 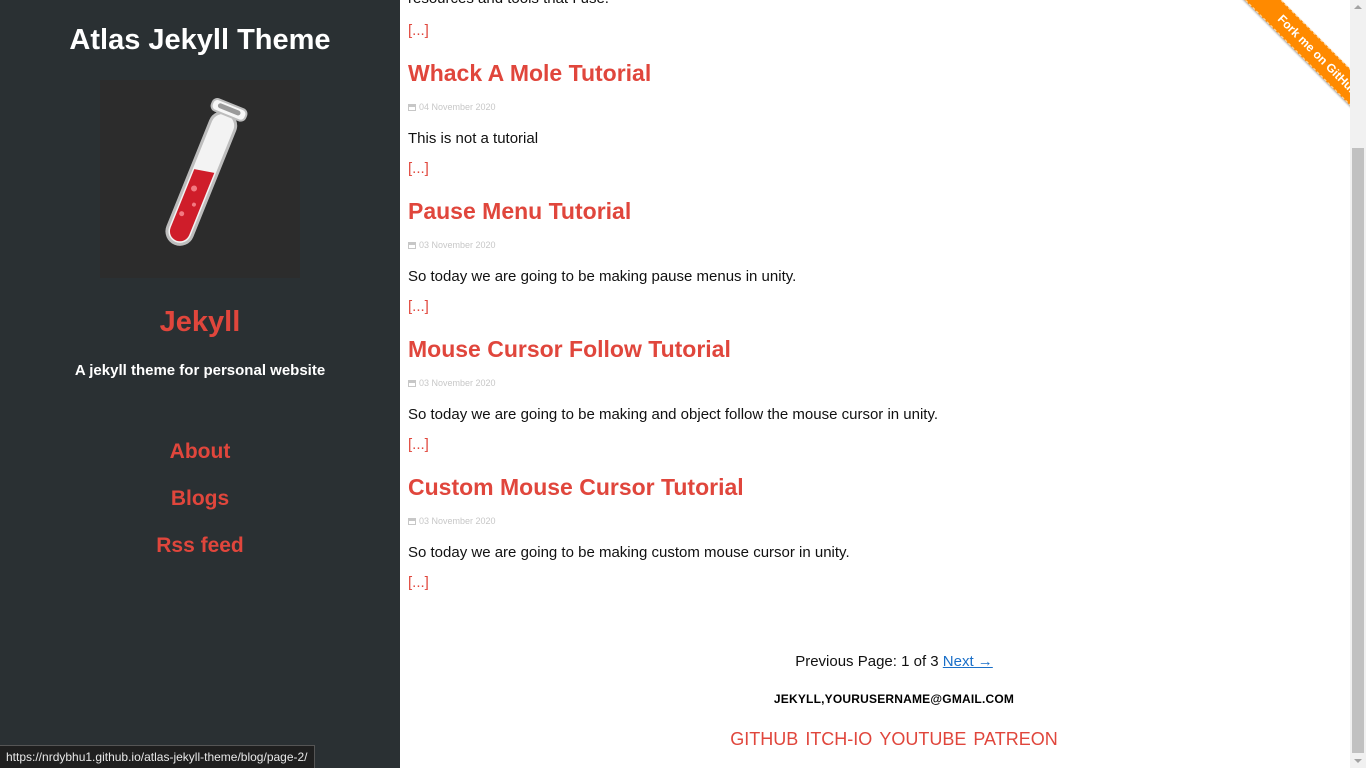 I want to click on pagination-info: Page: 1 of 3, so click(x=898, y=661).